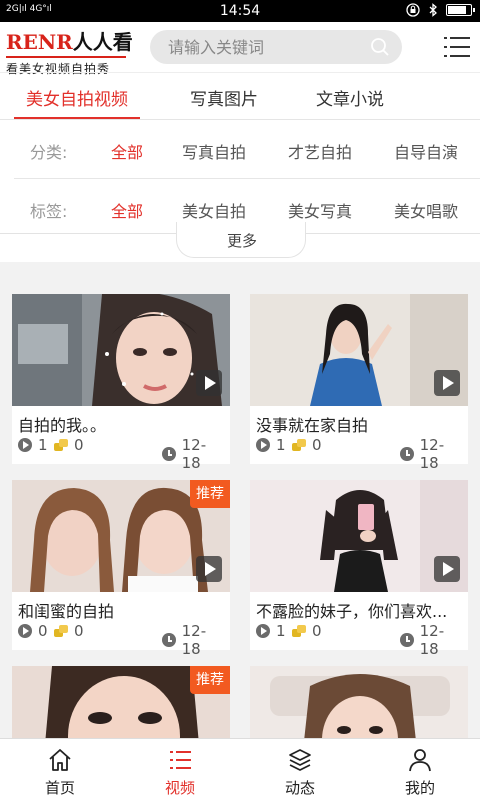  I want to click on nav-video: 视频, so click(180, 769).